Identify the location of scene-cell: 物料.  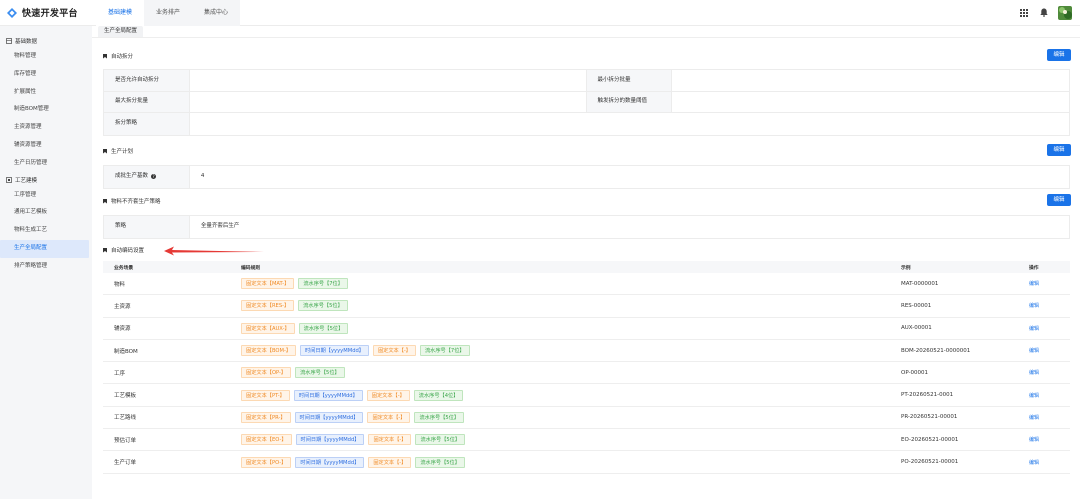
(120, 284).